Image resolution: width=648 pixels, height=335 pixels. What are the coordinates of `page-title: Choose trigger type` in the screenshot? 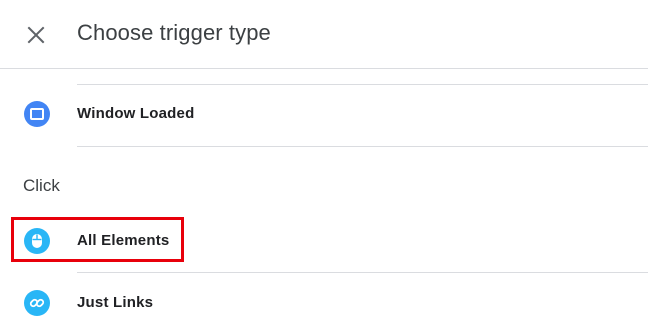 It's located at (174, 32).